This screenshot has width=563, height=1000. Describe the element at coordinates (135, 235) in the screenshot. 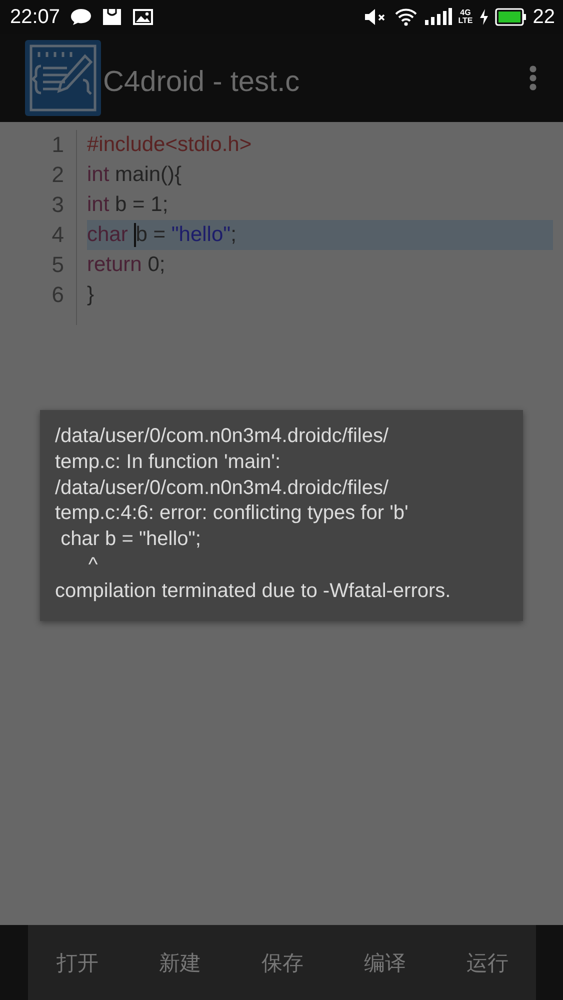

I see `text-cursor` at that location.